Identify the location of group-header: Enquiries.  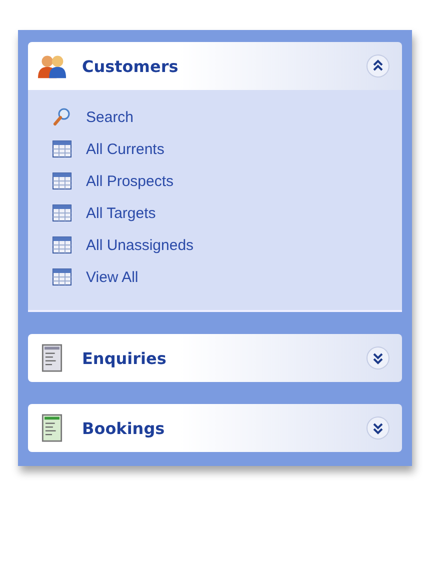
(215, 358).